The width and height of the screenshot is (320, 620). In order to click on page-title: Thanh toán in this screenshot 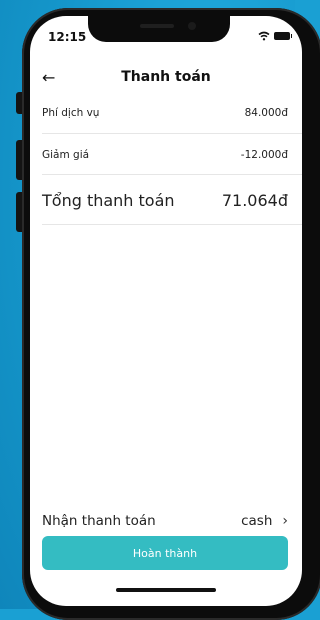, I will do `click(166, 77)`.